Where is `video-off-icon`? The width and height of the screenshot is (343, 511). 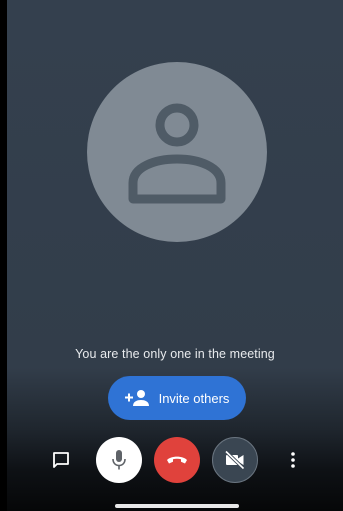 video-off-icon is located at coordinates (234, 460).